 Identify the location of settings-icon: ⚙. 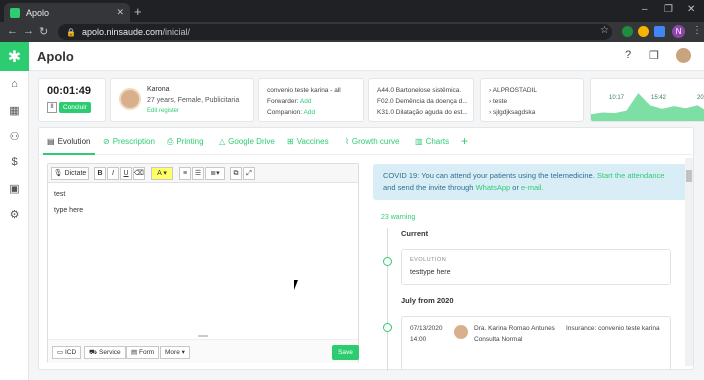
(14, 214).